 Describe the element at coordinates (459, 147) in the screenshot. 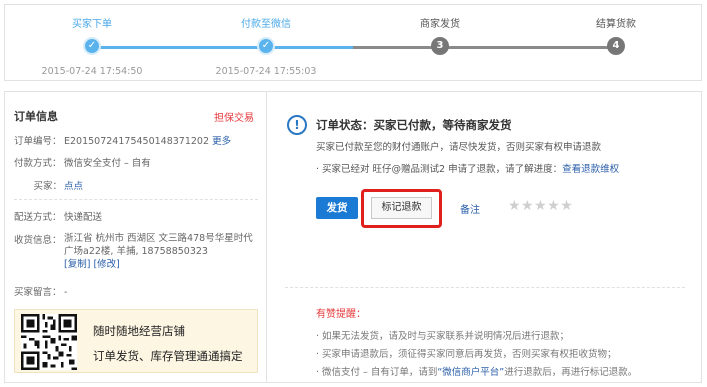

I see `order-status-desc: 买家已付款至您的财付通账户，请尽快发货，否则买家有权申请退款` at that location.